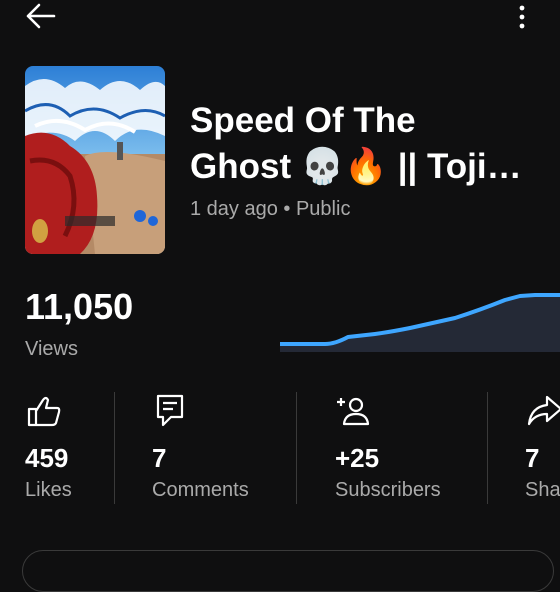  I want to click on stat-likes: 459 Likes, so click(48, 447).